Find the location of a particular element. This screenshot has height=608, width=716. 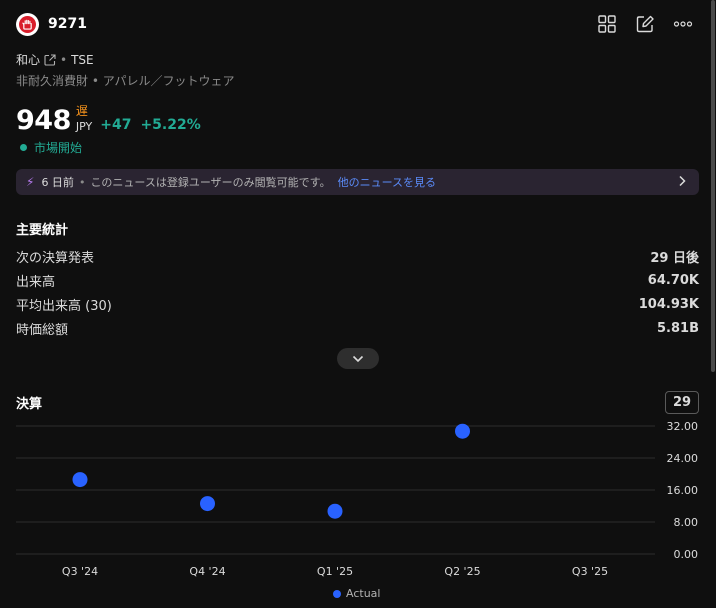

exchange-label: TSE is located at coordinates (82, 59).